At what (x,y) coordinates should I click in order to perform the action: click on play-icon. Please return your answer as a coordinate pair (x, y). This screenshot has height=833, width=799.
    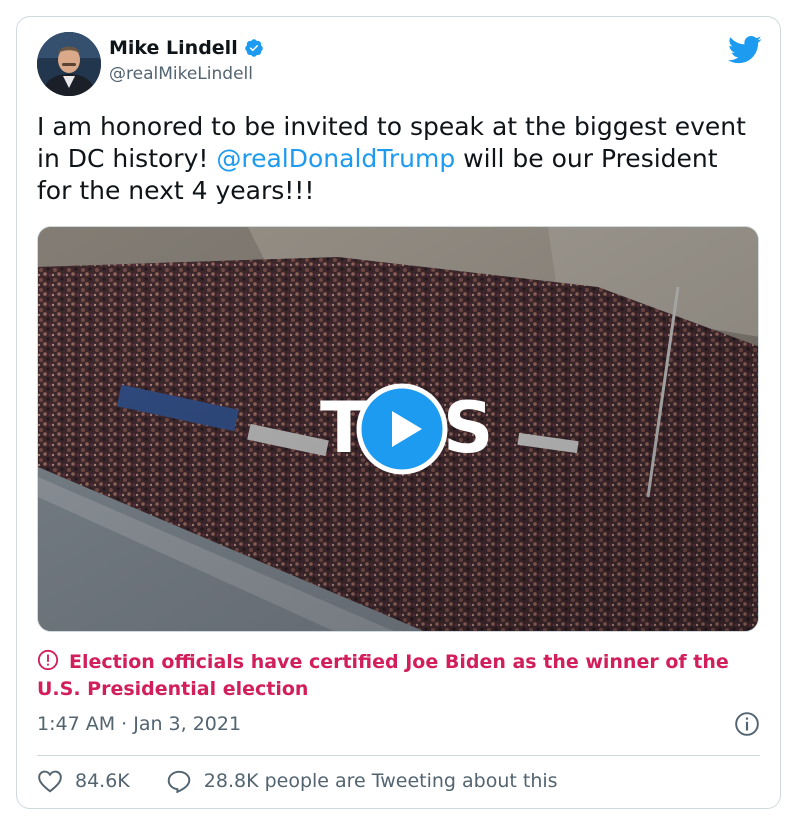
    Looking at the image, I should click on (402, 429).